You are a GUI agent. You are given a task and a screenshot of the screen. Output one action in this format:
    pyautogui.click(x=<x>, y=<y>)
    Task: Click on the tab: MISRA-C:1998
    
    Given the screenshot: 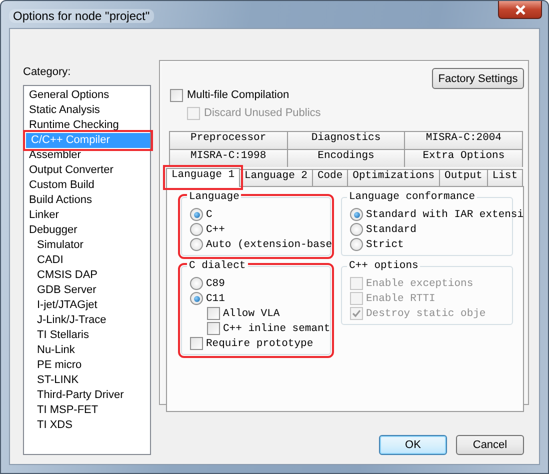 What is the action you would take?
    pyautogui.click(x=228, y=158)
    